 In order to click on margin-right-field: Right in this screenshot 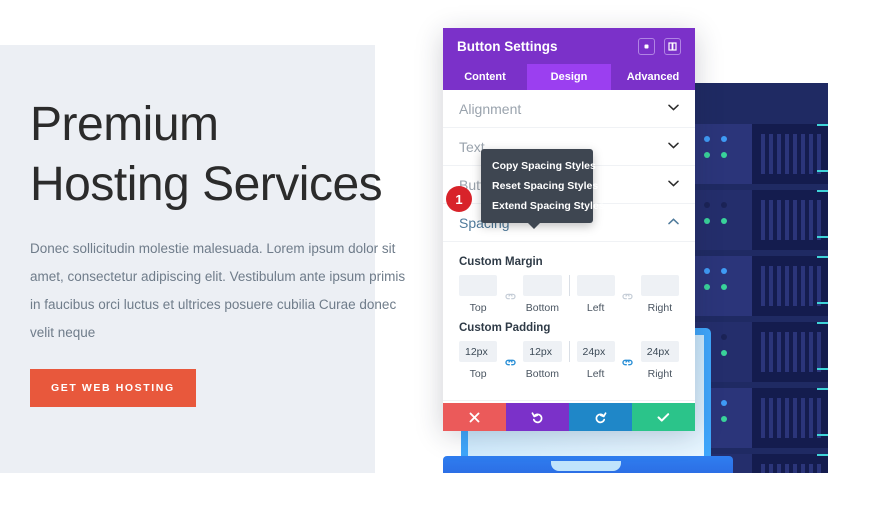, I will do `click(659, 294)`.